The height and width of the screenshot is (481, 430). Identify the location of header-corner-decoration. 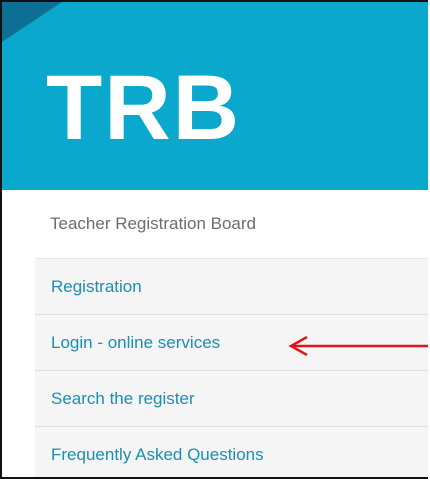
(32, 22).